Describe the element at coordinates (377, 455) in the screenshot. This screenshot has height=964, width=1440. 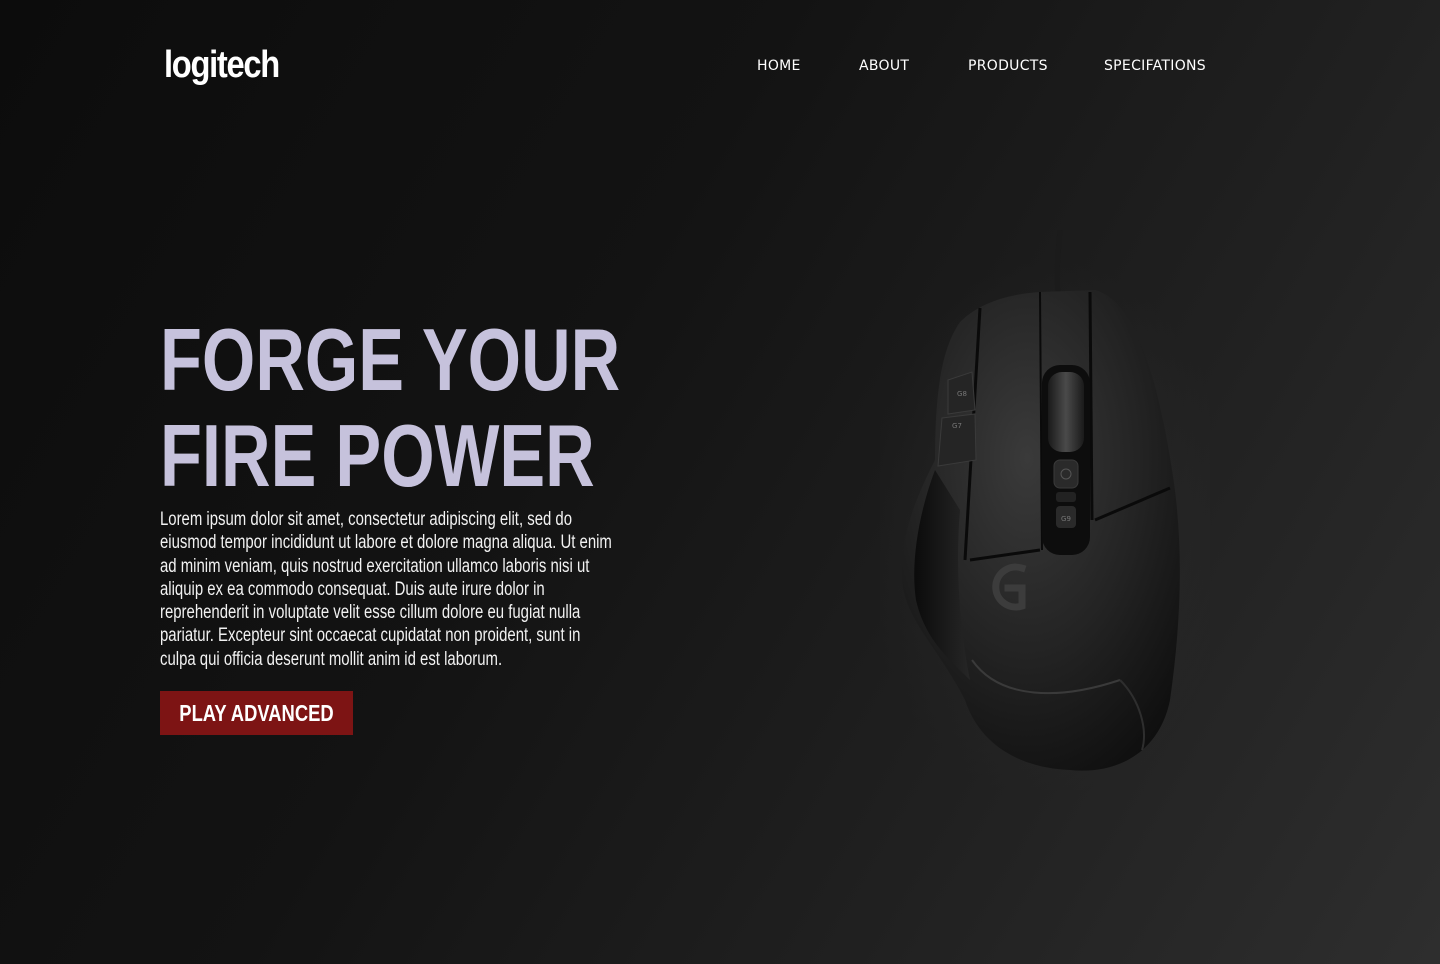
I see `hero-title-line-2: FIRE POWER` at that location.